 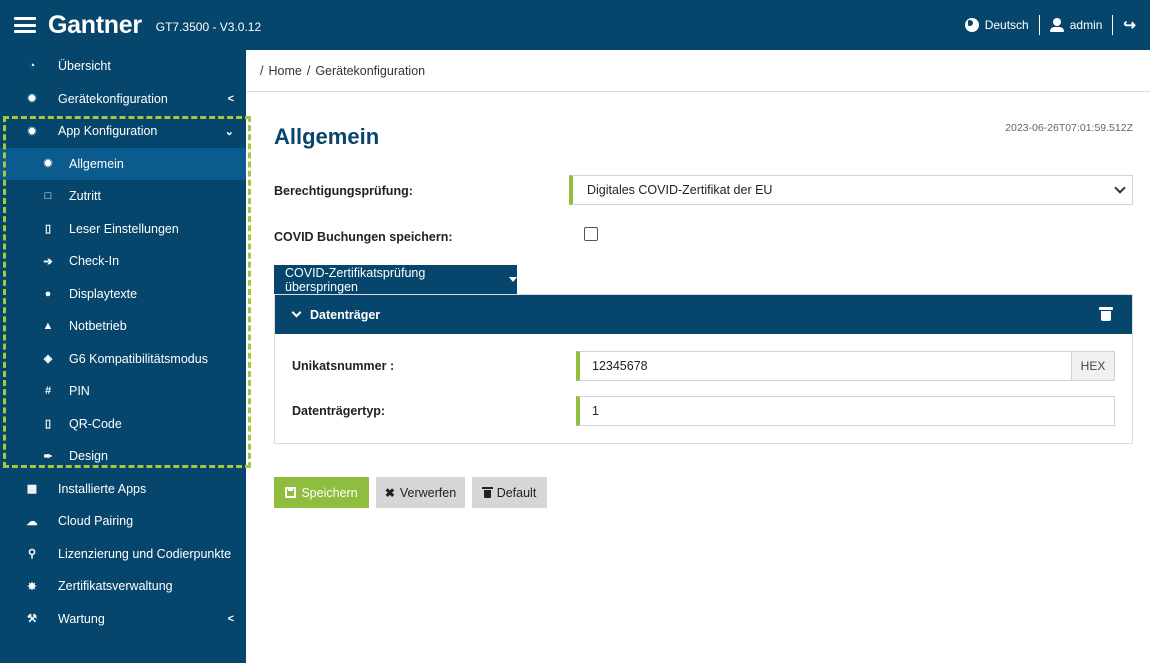 I want to click on sidebar-item-label: Cloud Pairing, so click(x=96, y=521).